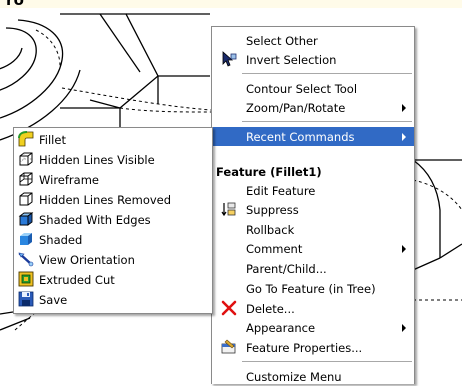  Describe the element at coordinates (294, 376) in the screenshot. I see `menu-item-label: Customize Menu` at that location.